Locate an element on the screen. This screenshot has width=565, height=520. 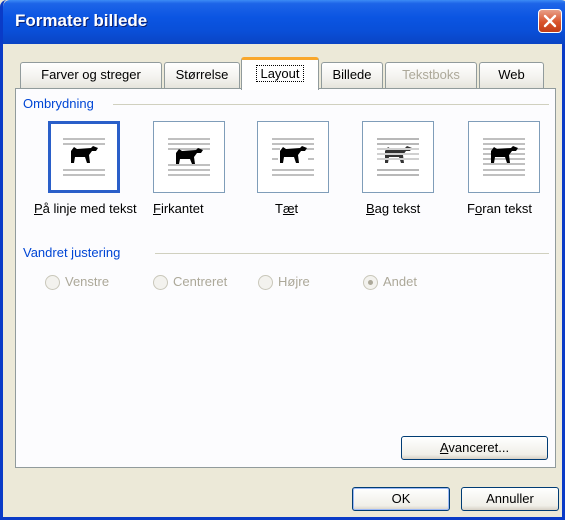
wrap-in-front-button is located at coordinates (504, 157).